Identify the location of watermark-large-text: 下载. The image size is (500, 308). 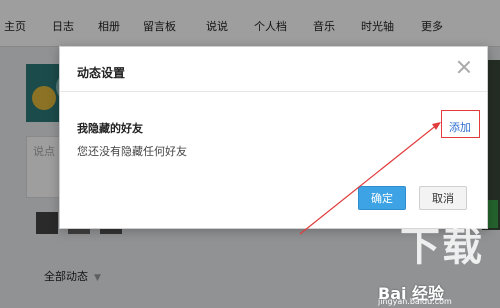
(442, 247).